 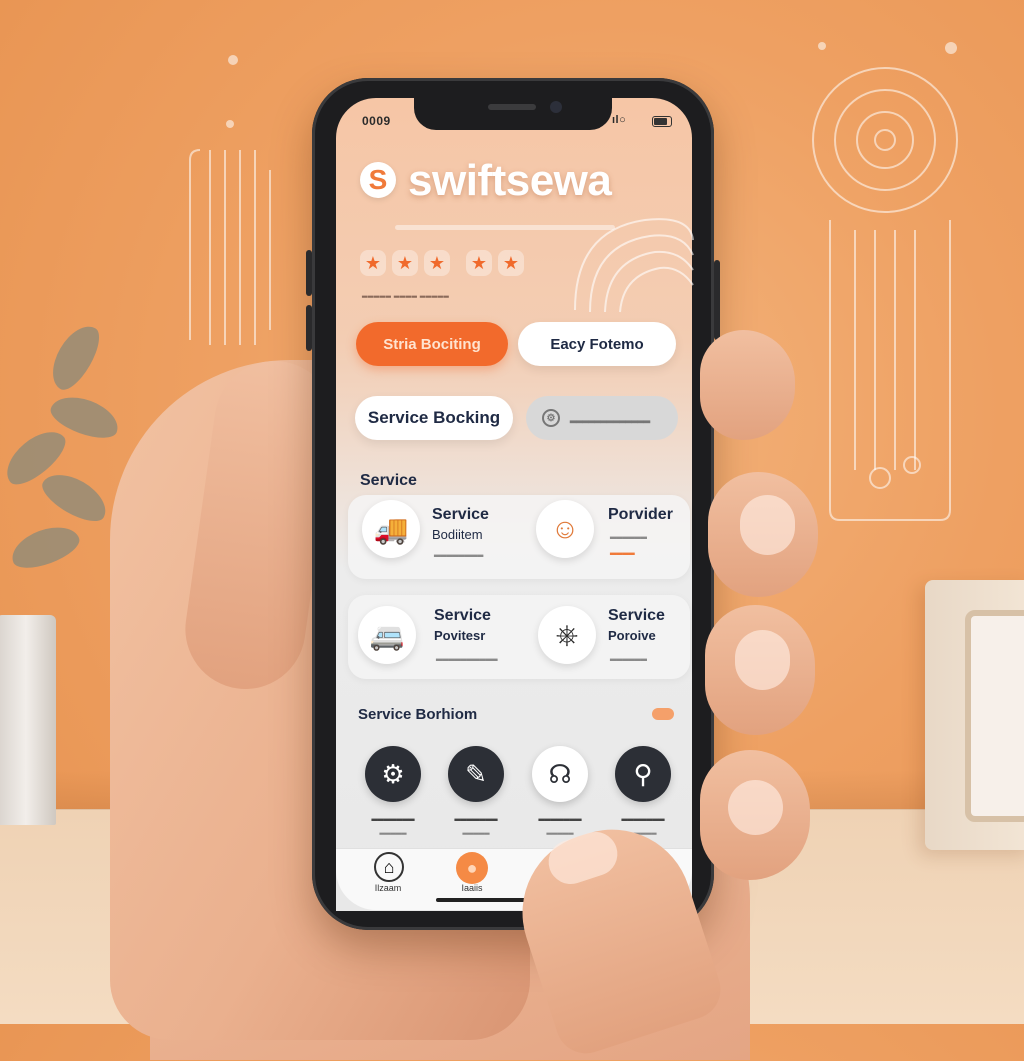 I want to click on service-card-subtitle: ▂▂▂▂, so click(x=622, y=550).